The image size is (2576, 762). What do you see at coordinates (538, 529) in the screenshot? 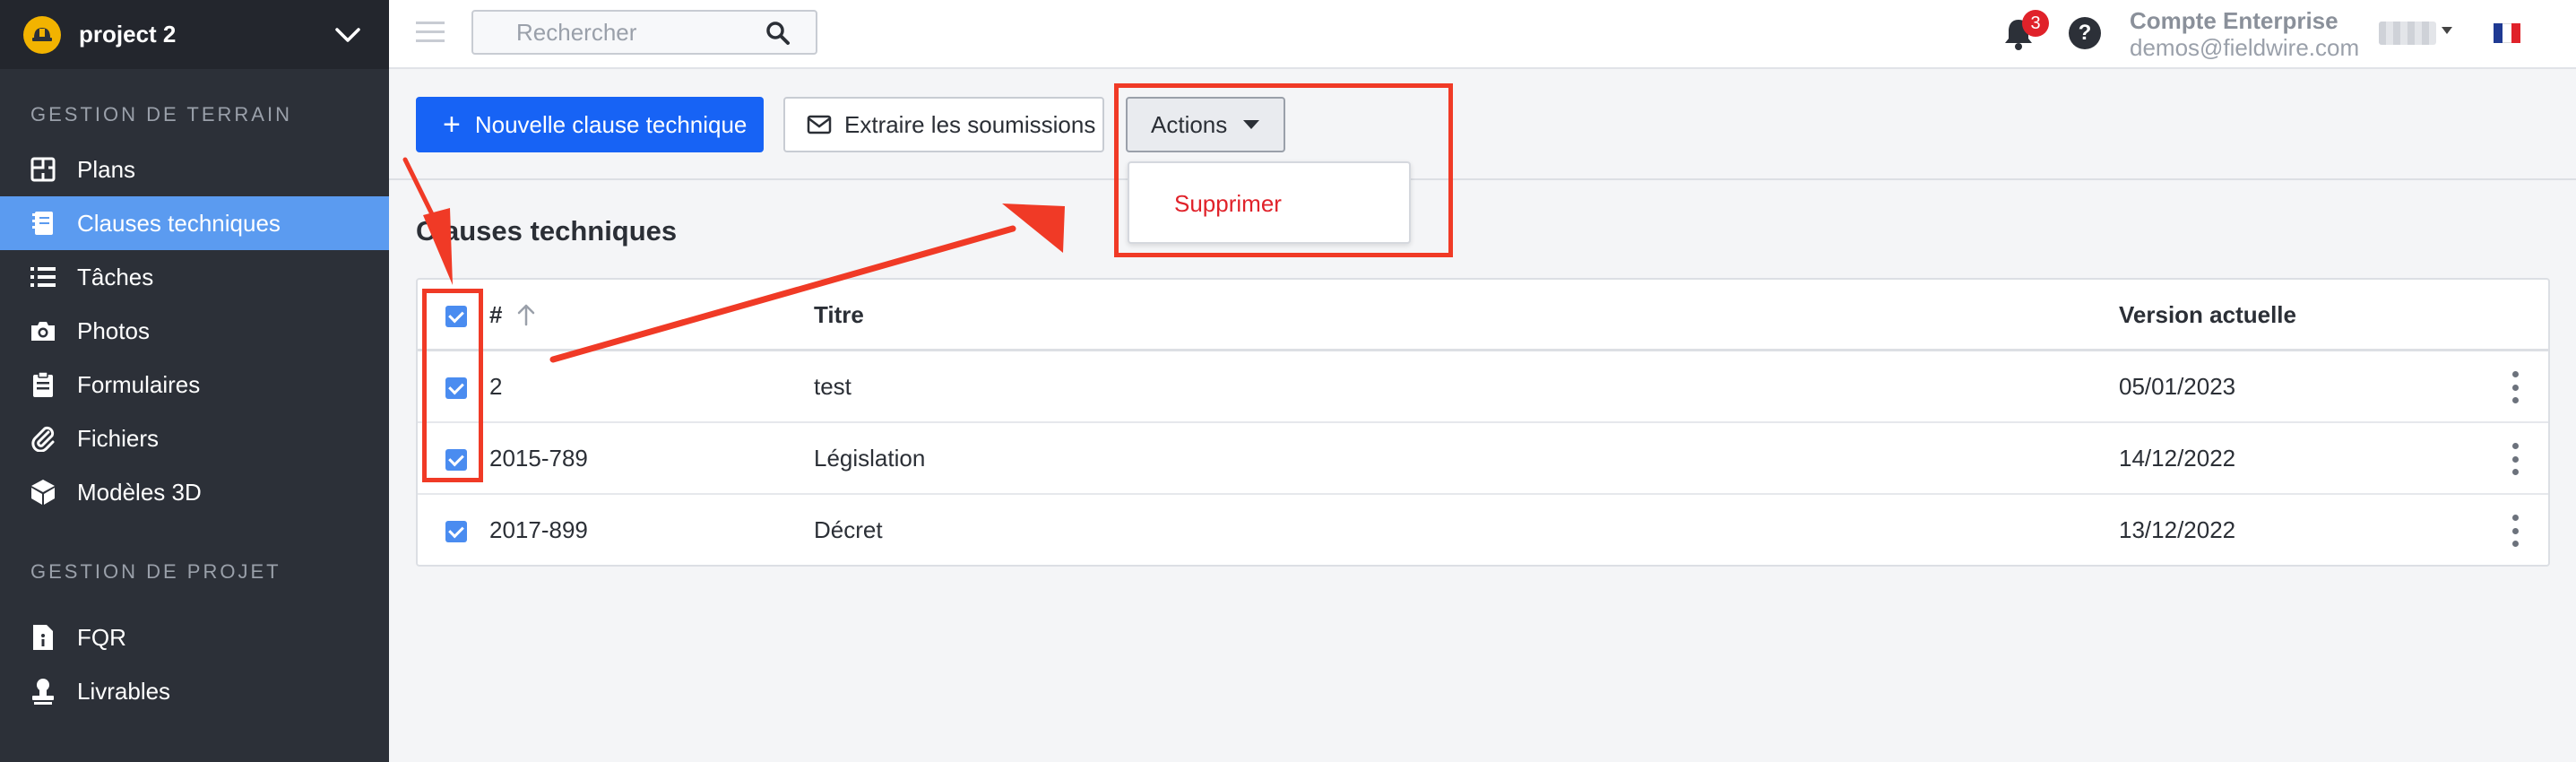
I see `cell-number: 2017-899` at bounding box center [538, 529].